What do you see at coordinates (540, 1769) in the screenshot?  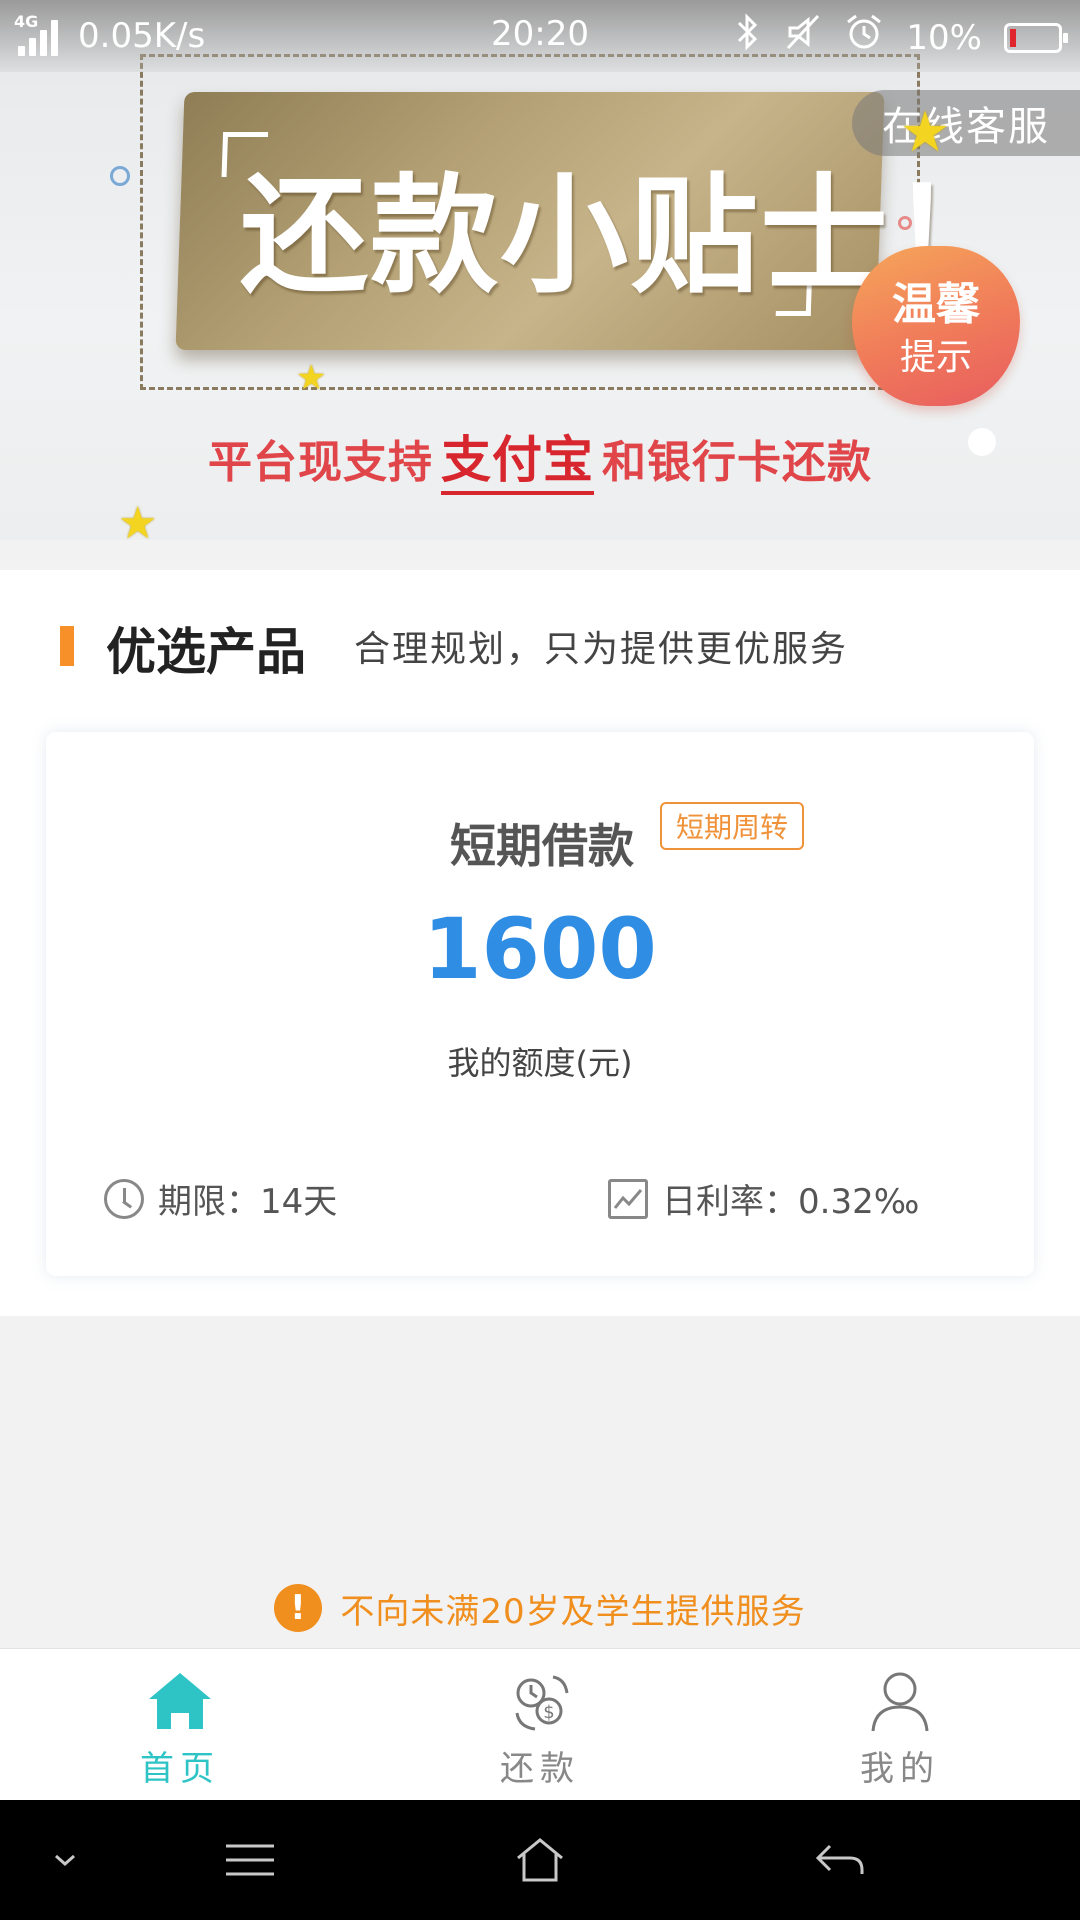 I see `tab-repay-label: 还款` at bounding box center [540, 1769].